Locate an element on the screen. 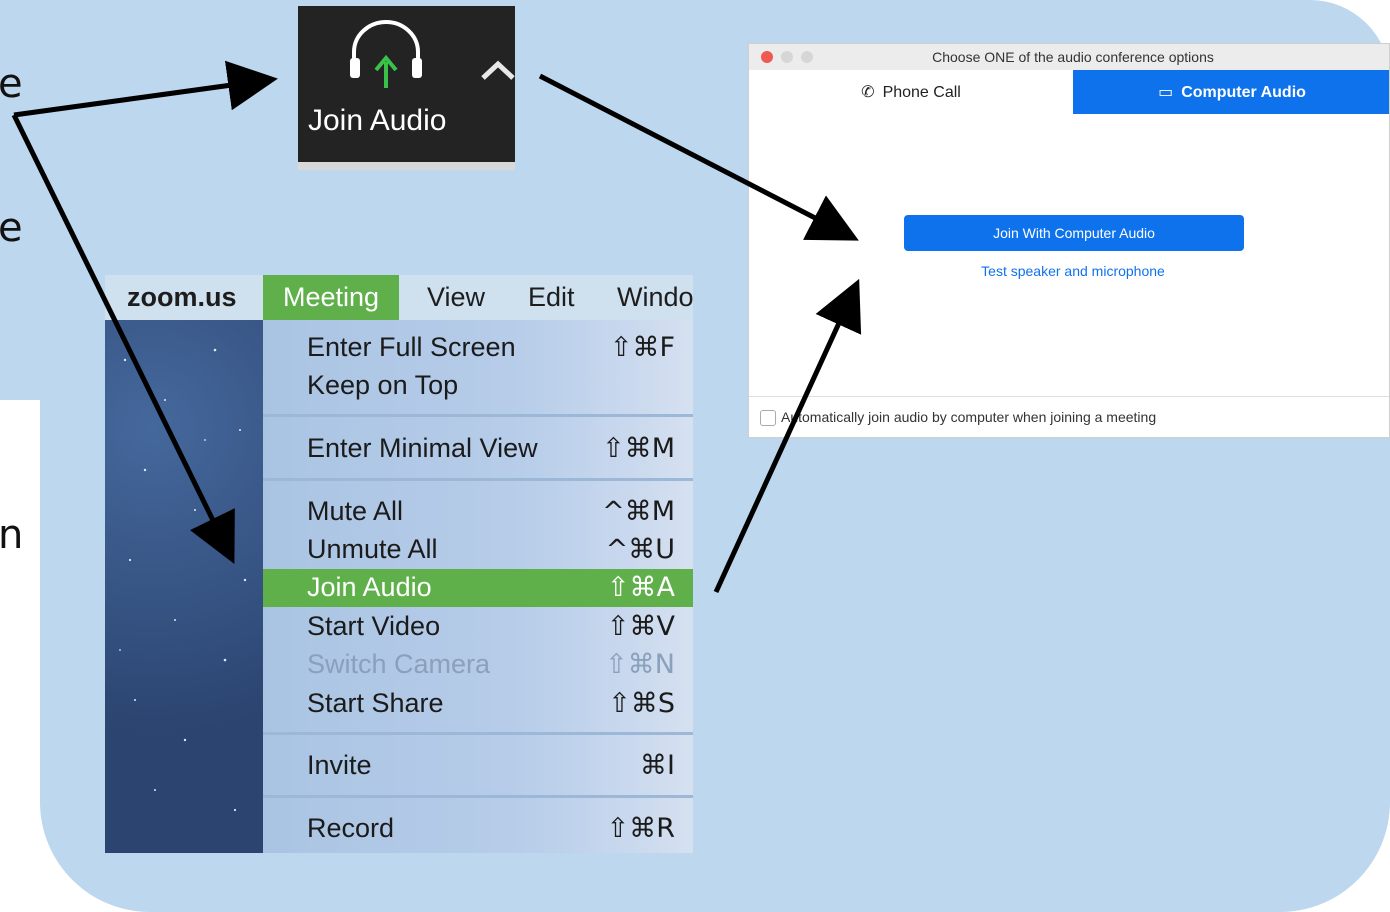 Image resolution: width=1390 pixels, height=912 pixels. arrow-to-join-audio-button is located at coordinates (145, 89).